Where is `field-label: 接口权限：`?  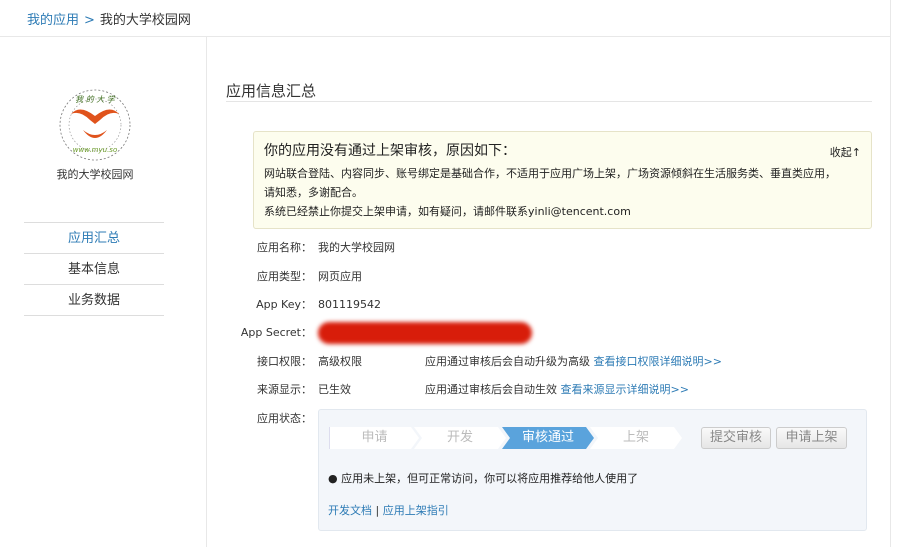 field-label: 接口权限： is located at coordinates (284, 361).